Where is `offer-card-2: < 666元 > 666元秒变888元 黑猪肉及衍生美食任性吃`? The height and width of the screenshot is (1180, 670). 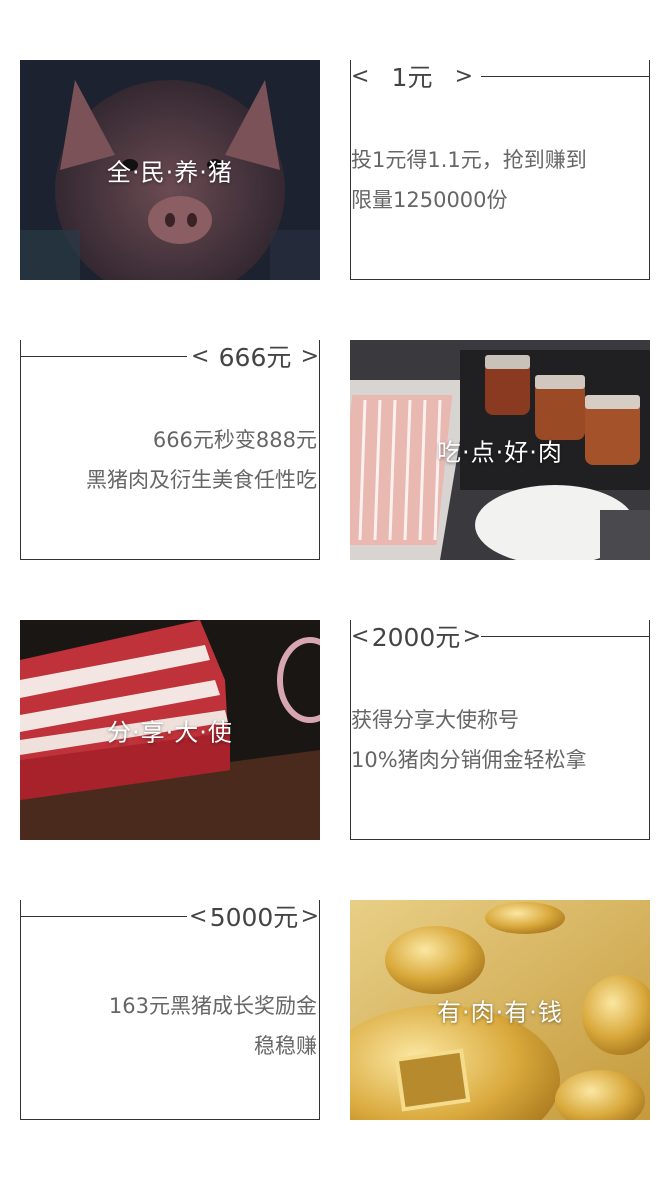 offer-card-2: < 666元 > 666元秒变888元 黑猪肉及衍生美食任性吃 is located at coordinates (170, 450).